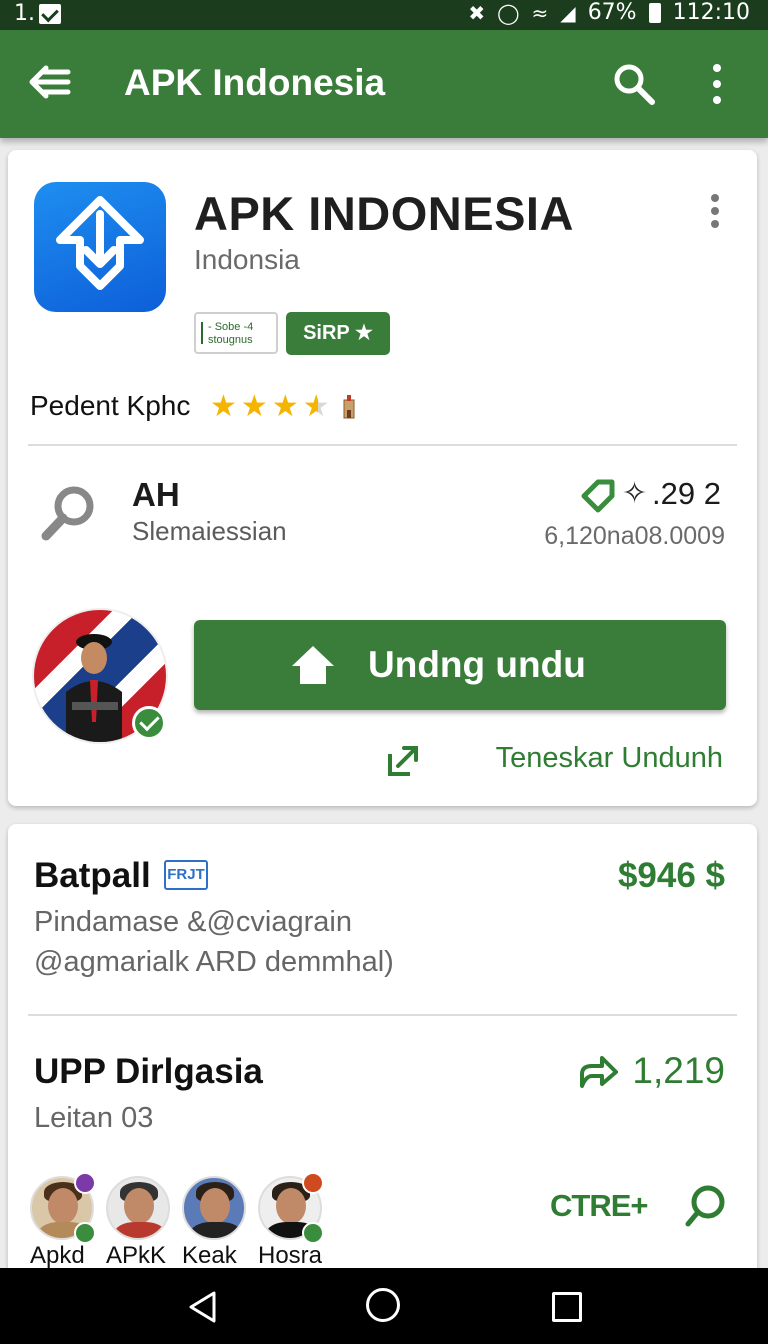 The width and height of the screenshot is (768, 1344). I want to click on list-item-title: UPP Dirlgasia, so click(148, 1072).